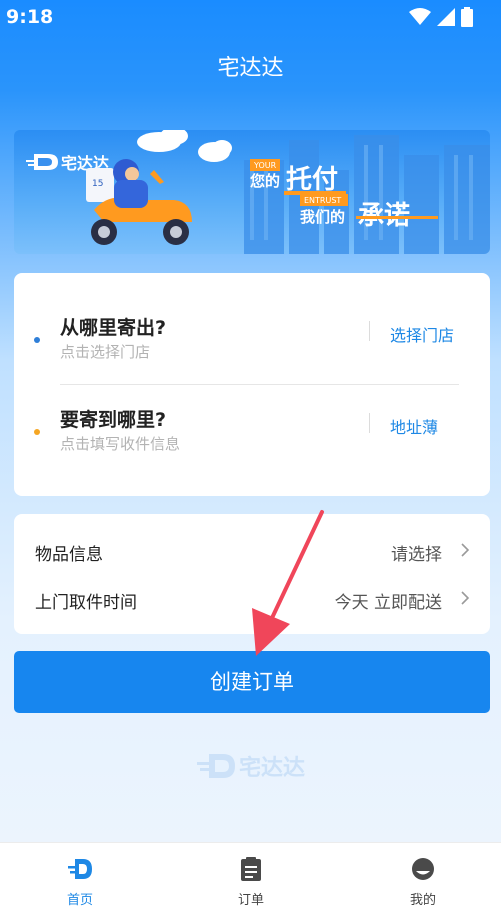 This screenshot has height=906, width=501. Describe the element at coordinates (416, 555) in the screenshot. I see `item-info-value: 请选择` at that location.